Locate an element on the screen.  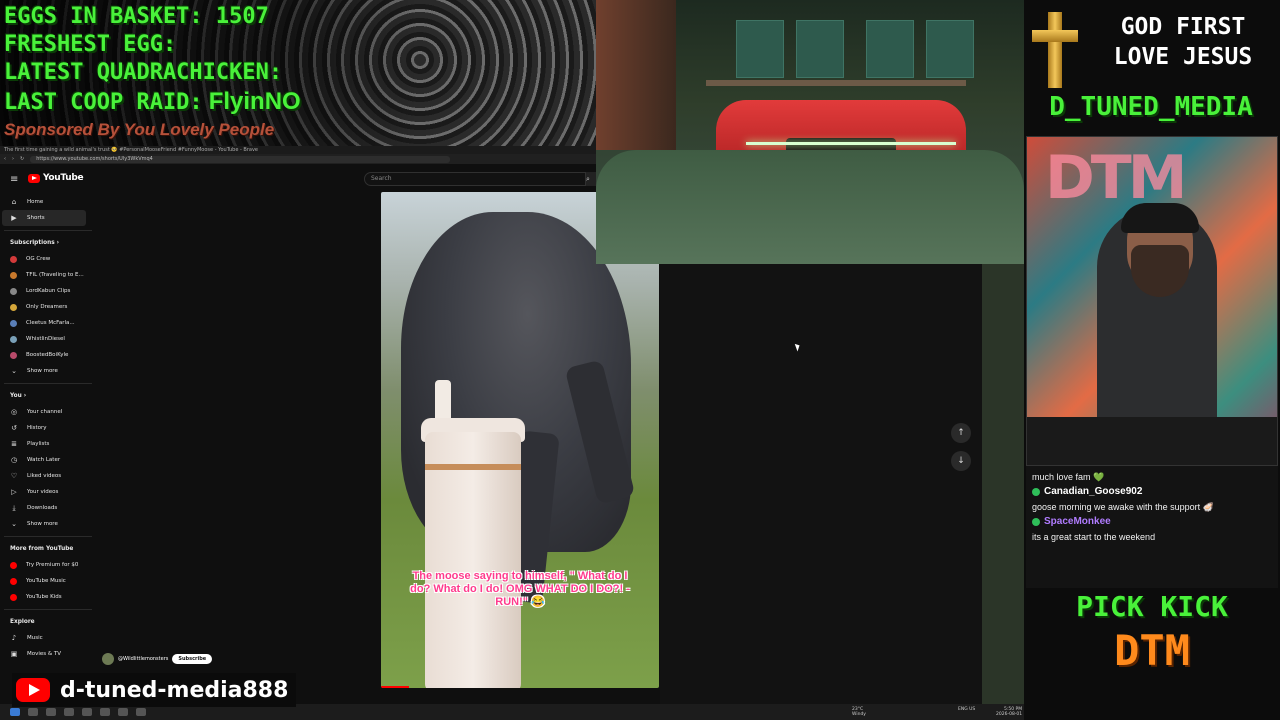
subscribe-button: Subscribe is located at coordinates (192, 659).